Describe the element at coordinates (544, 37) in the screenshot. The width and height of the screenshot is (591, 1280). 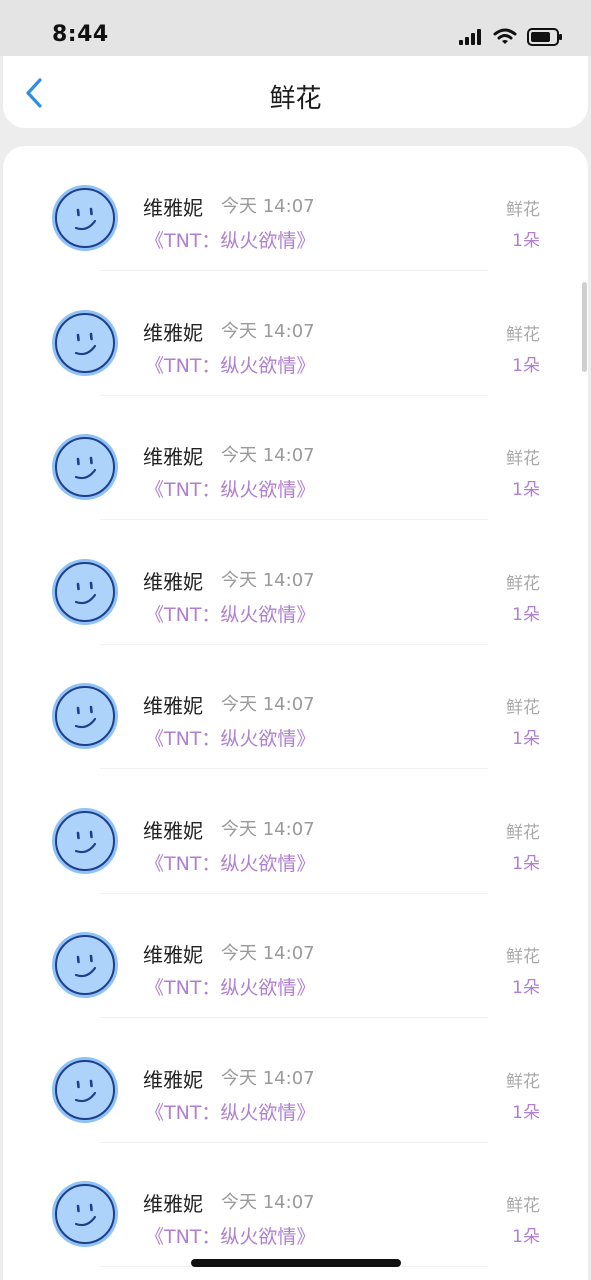
I see `battery-icon` at that location.